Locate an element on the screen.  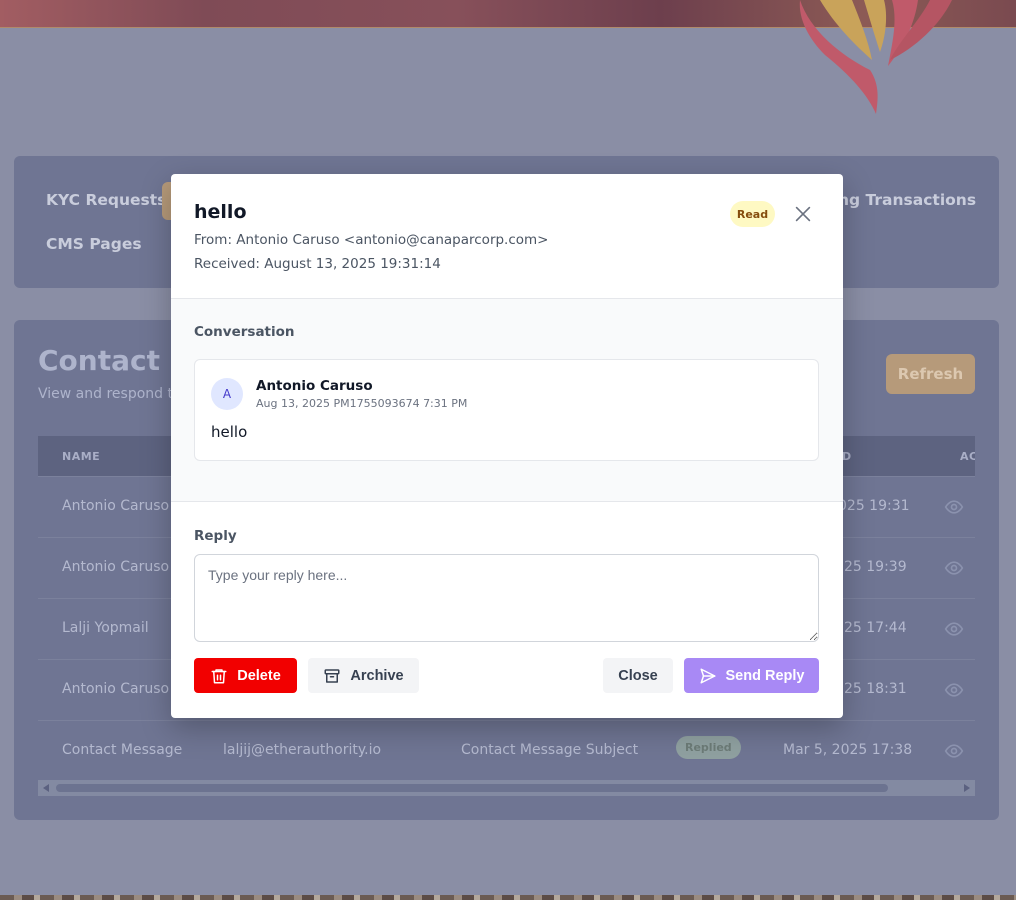
reply-label: Reply is located at coordinates (215, 536).